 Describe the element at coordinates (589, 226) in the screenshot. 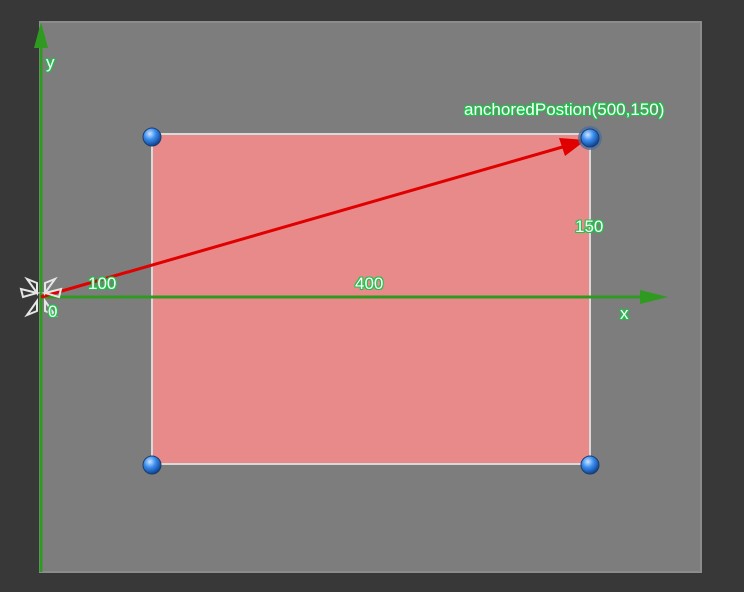

I see `offset-y-label: 150` at that location.